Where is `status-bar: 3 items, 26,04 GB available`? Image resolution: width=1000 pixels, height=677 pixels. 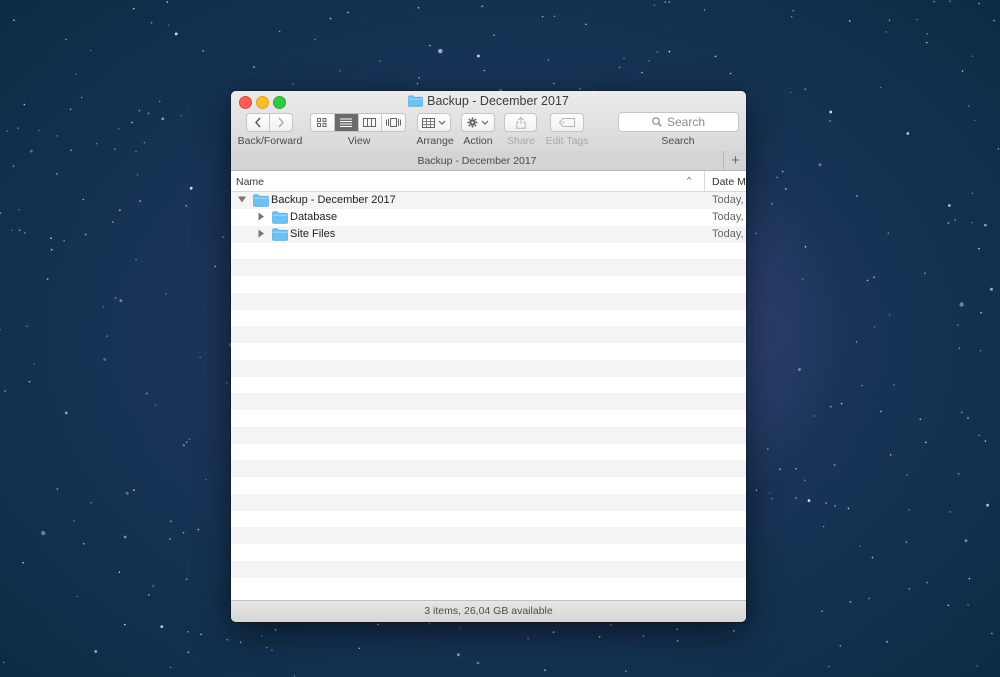
status-bar: 3 items, 26,04 GB available is located at coordinates (488, 611).